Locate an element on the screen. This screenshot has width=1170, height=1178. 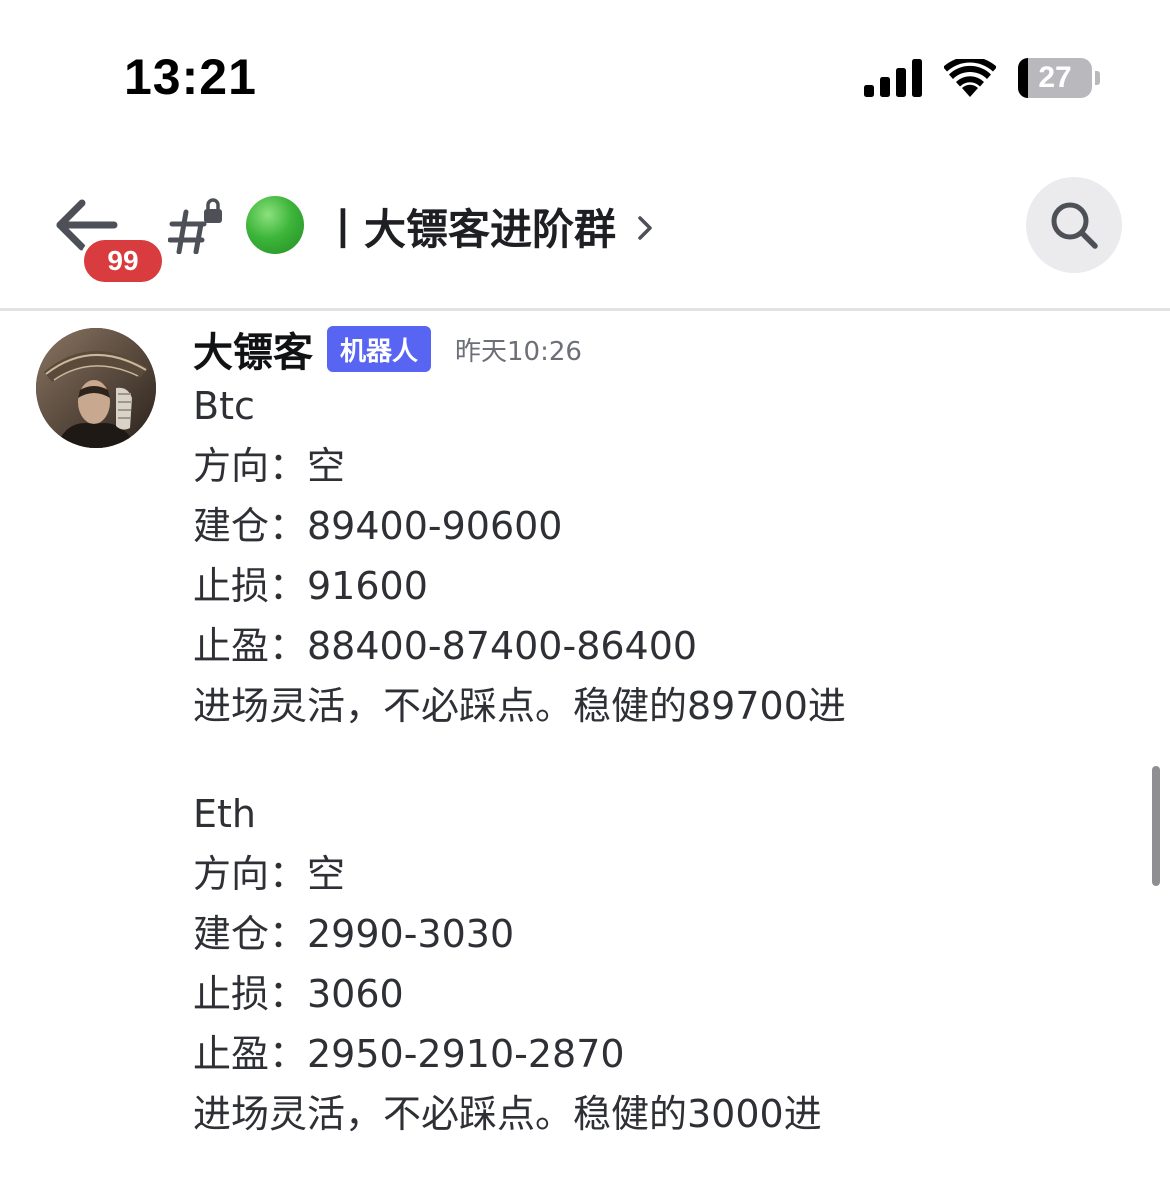
message-line: 止盈：2950-2910-2870 is located at coordinates (409, 1054).